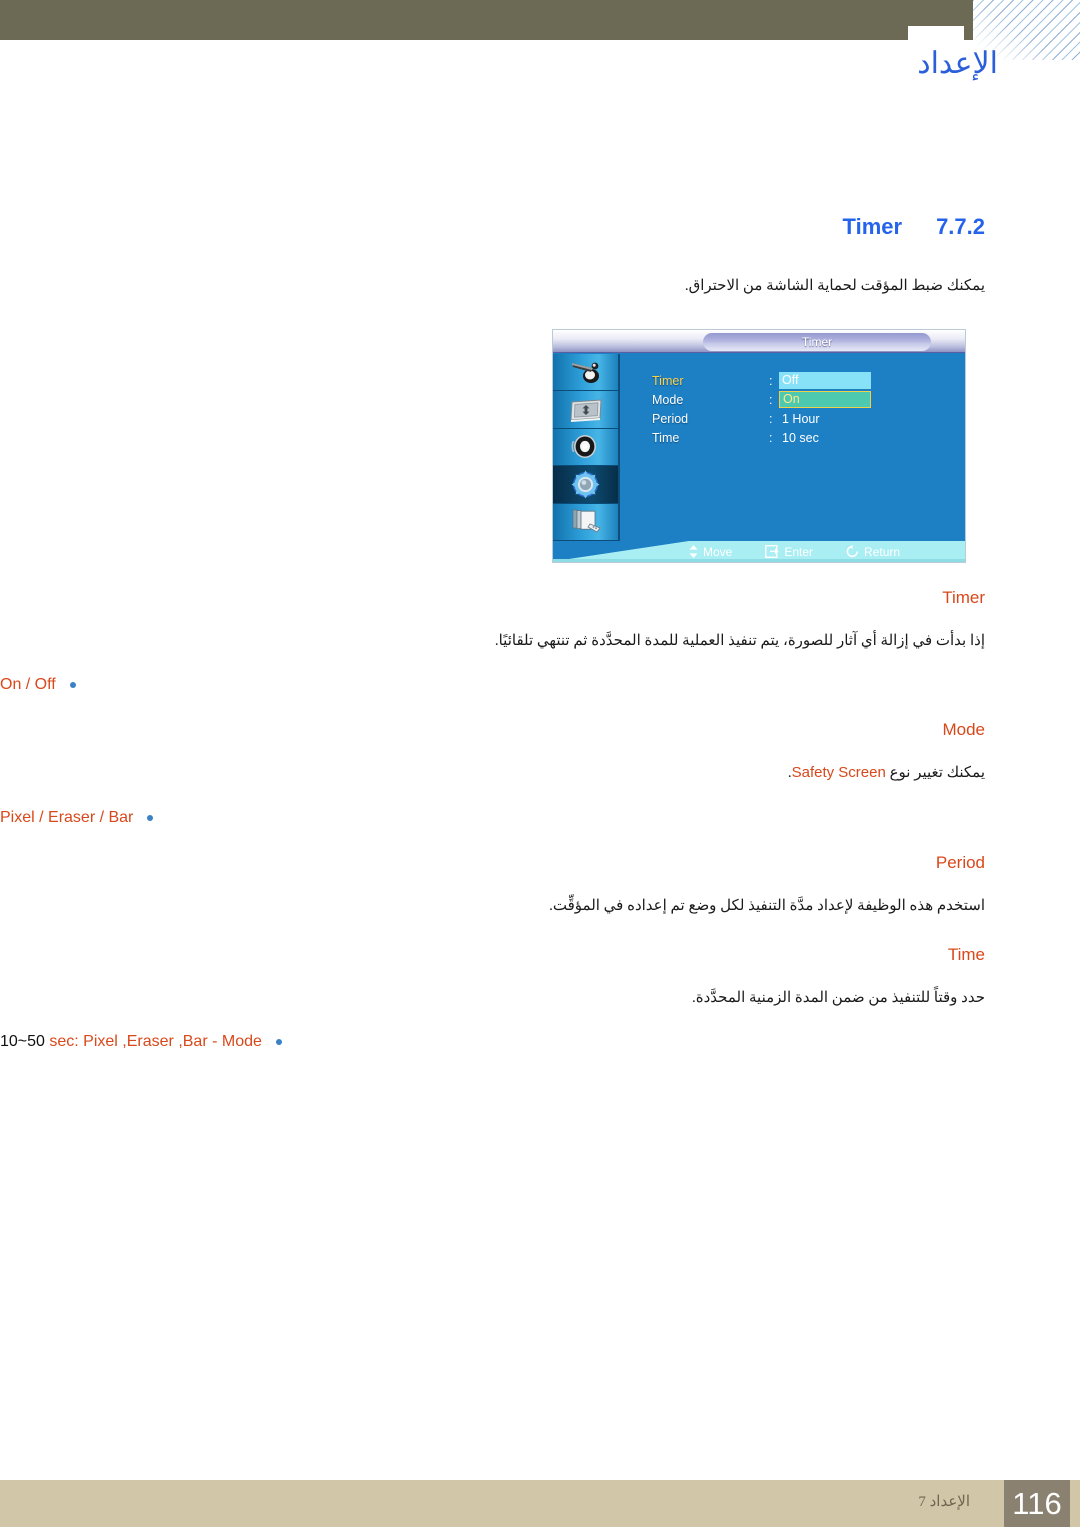 The width and height of the screenshot is (1080, 1527). I want to click on sound-speaker-icon, so click(583, 447).